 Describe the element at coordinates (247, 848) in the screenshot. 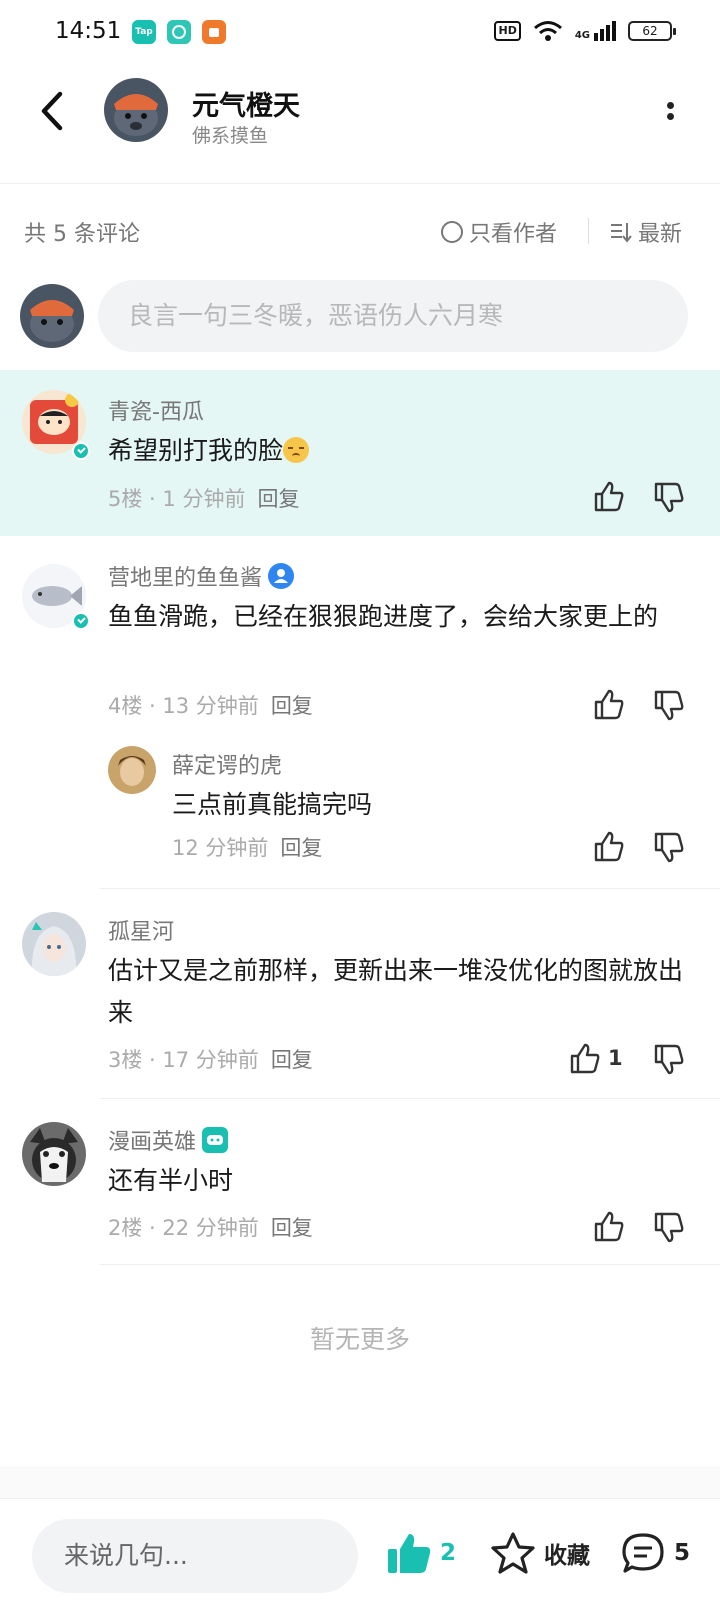

I see `reply-meta: 12 分钟前 回复` at that location.